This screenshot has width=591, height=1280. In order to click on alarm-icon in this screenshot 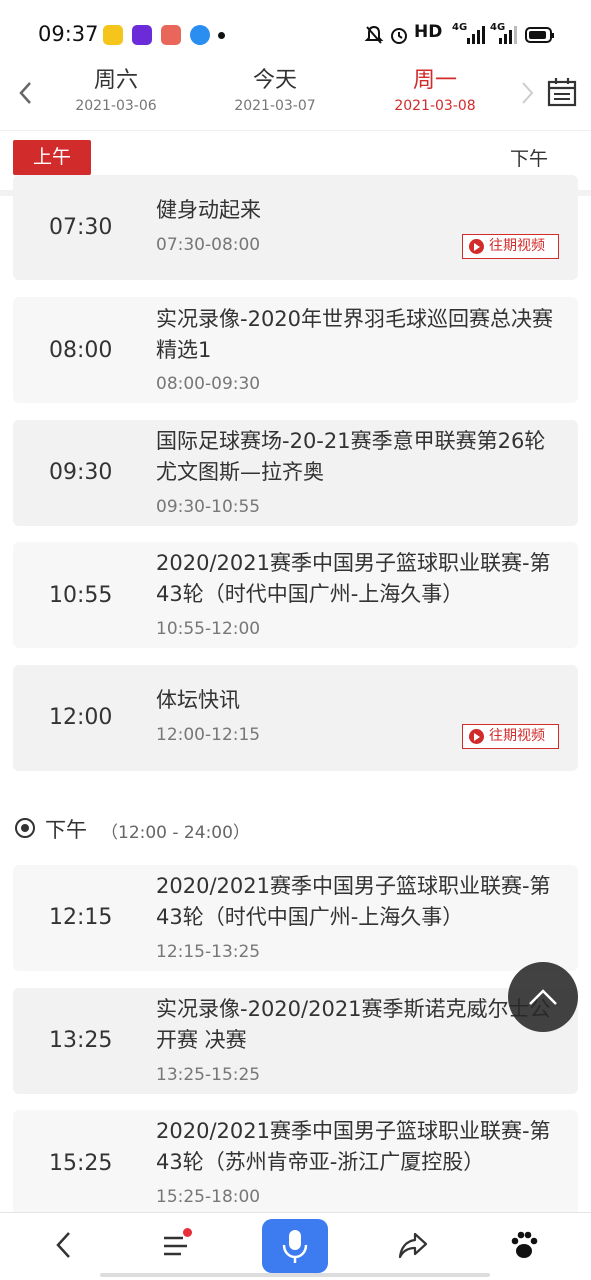, I will do `click(399, 36)`.